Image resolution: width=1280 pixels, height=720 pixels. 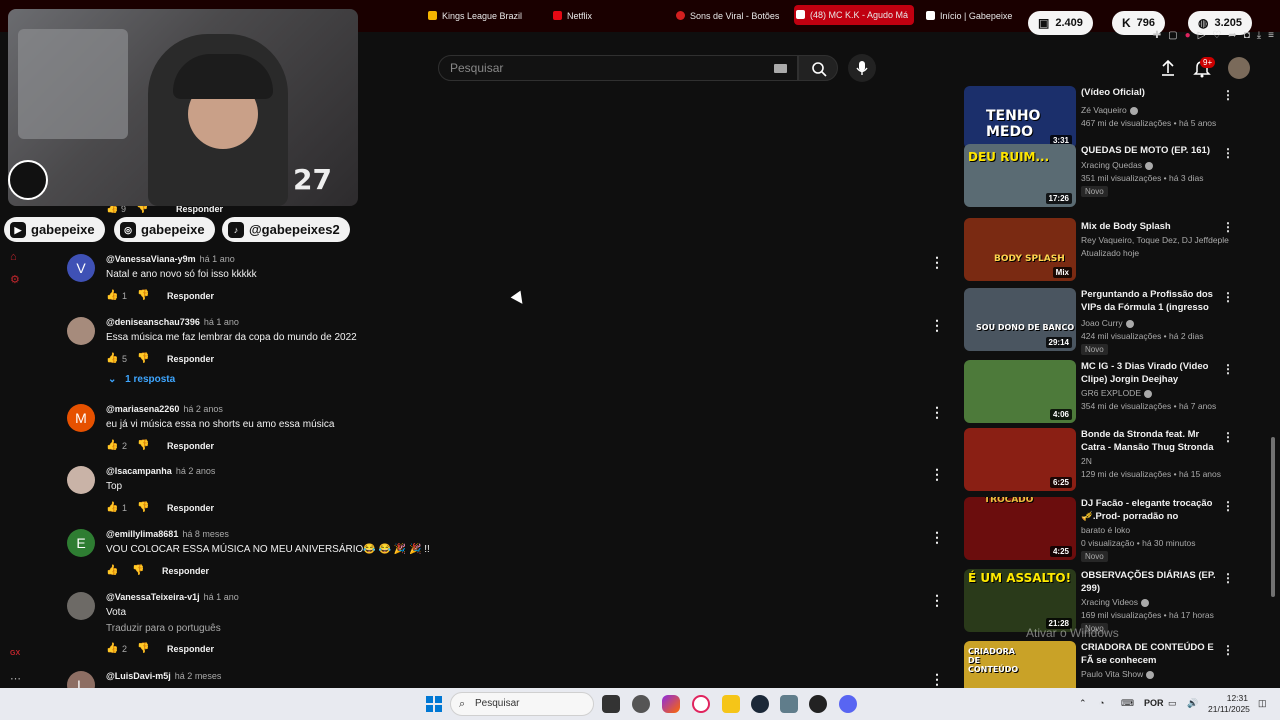 I want to click on download-icon: ⤓, so click(x=1259, y=35).